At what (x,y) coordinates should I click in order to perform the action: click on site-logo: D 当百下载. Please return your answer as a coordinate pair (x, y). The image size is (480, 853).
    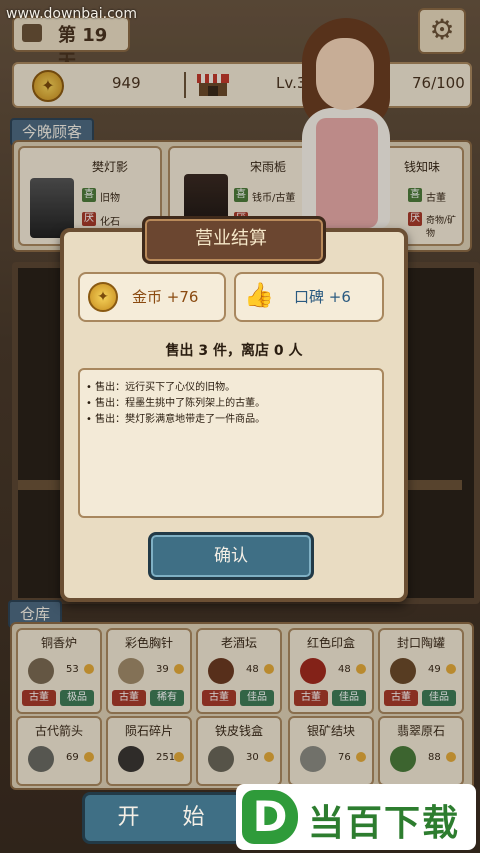
    Looking at the image, I should click on (356, 817).